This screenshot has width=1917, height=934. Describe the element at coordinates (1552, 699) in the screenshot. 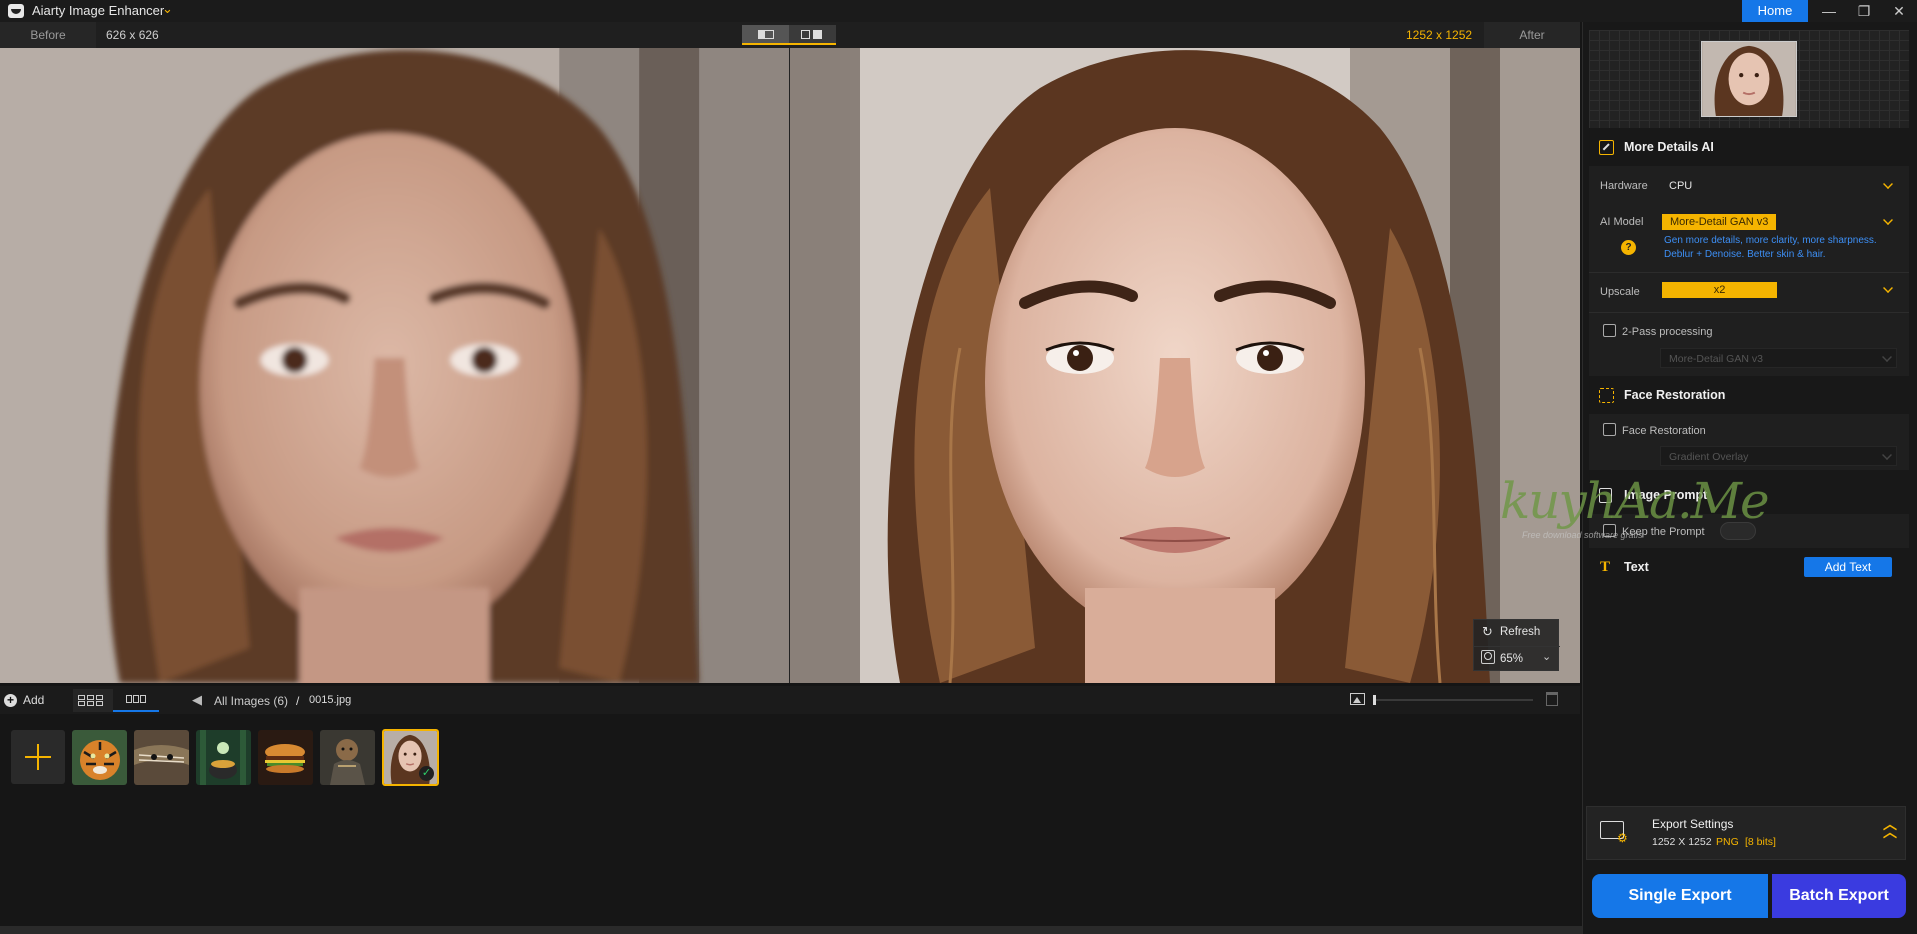

I see `trash-icon` at that location.